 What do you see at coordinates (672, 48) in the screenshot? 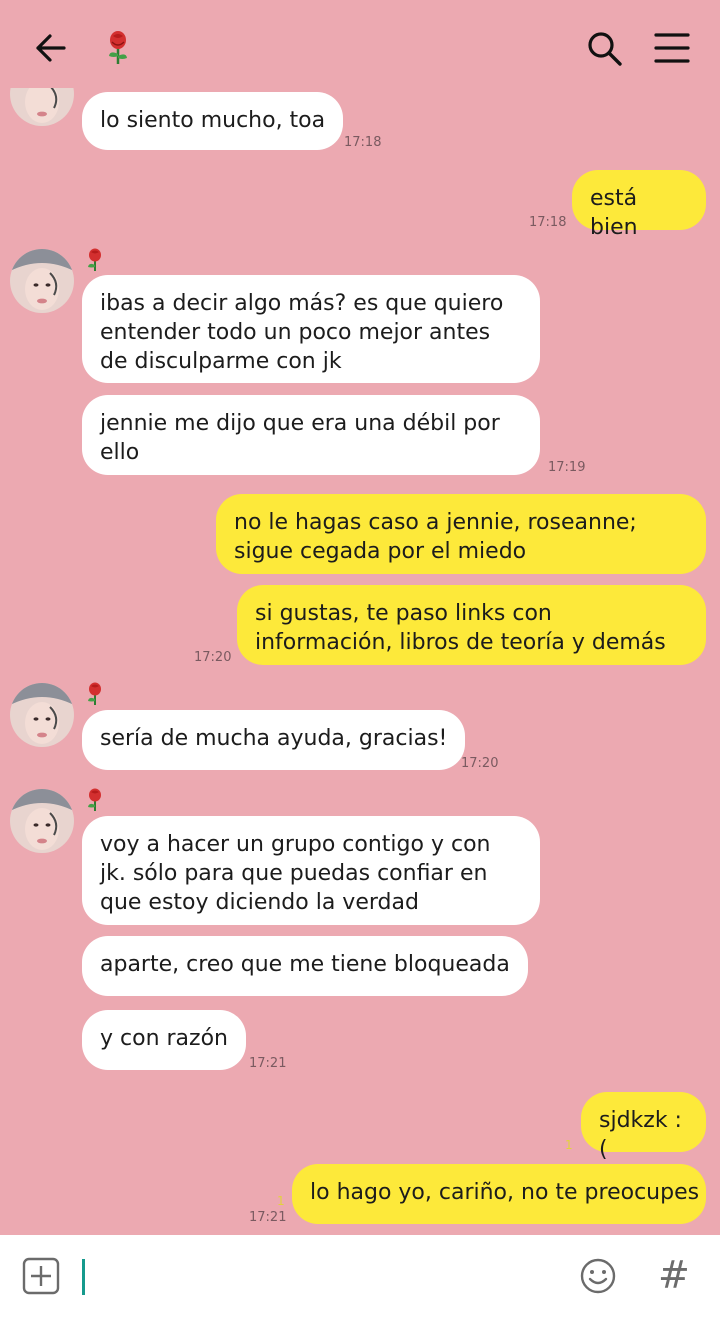
I see `menu-icon` at bounding box center [672, 48].